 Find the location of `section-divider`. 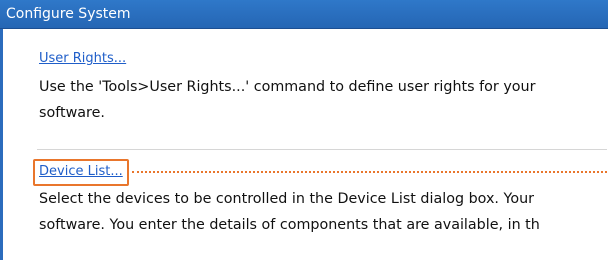

section-divider is located at coordinates (322, 149).